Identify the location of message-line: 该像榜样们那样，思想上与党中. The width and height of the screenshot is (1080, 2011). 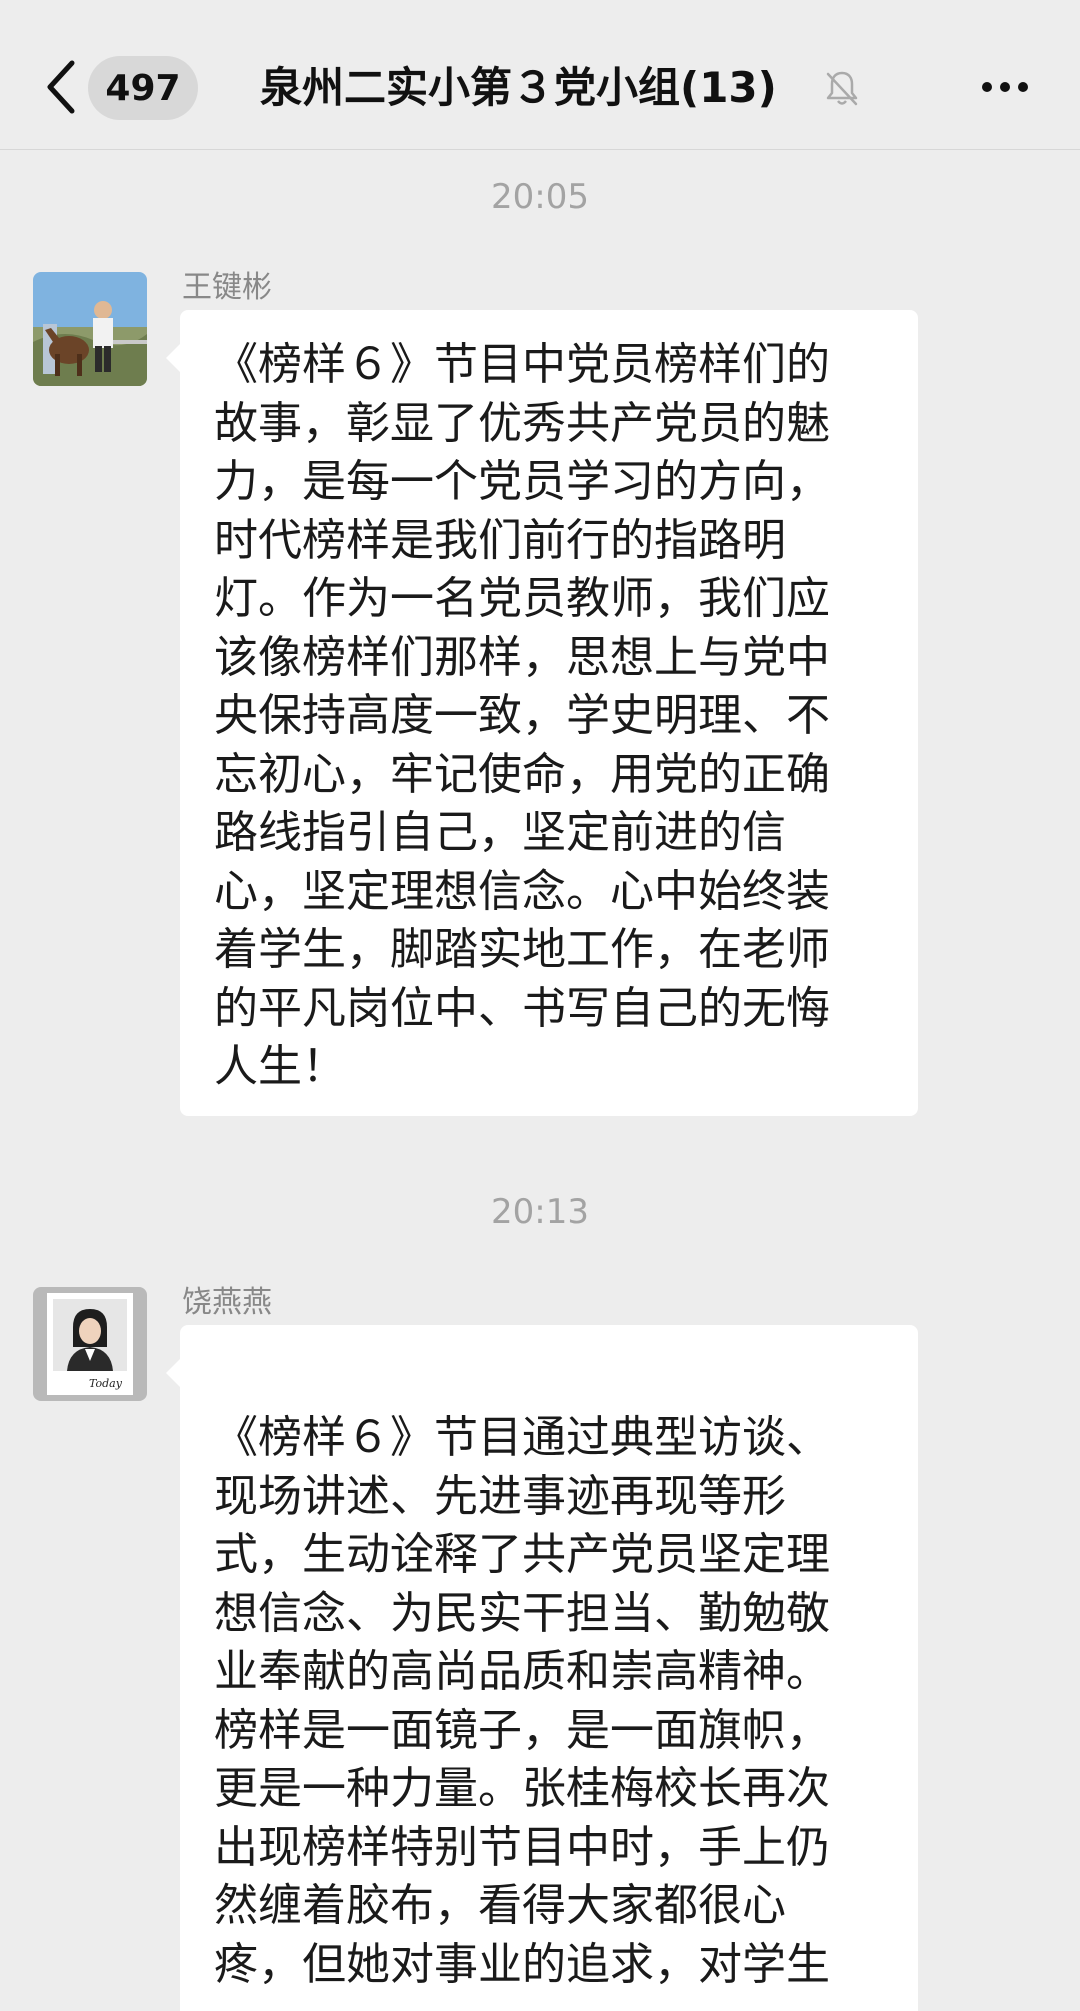
(522, 657).